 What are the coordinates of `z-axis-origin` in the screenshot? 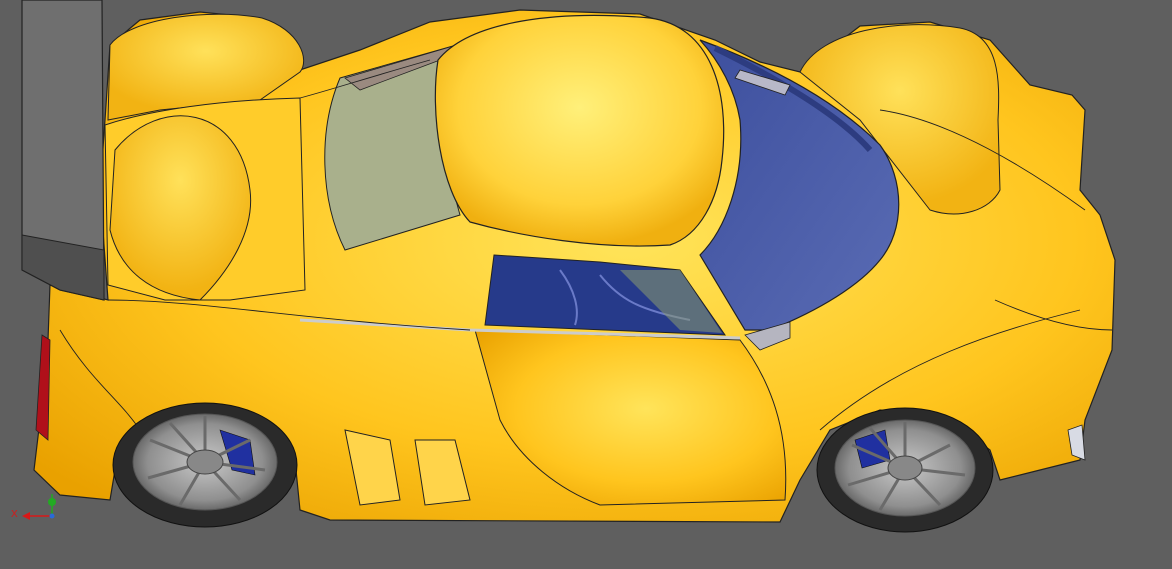 It's located at (52, 516).